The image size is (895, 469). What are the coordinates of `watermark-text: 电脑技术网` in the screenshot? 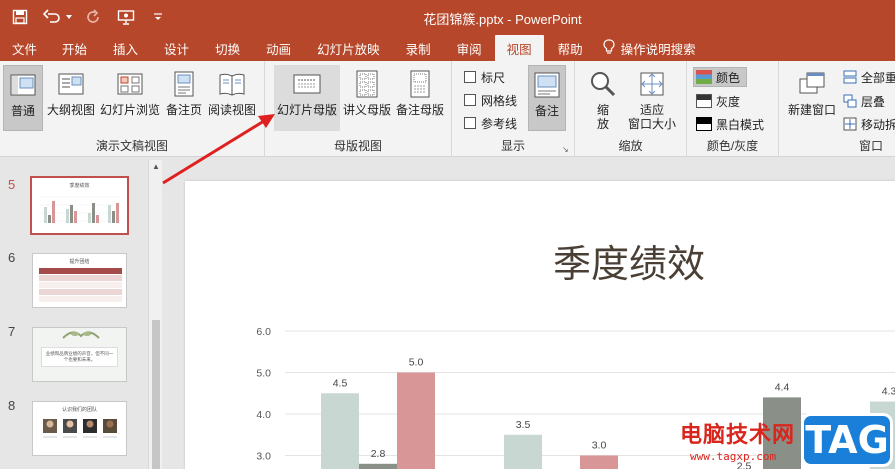 It's located at (738, 435).